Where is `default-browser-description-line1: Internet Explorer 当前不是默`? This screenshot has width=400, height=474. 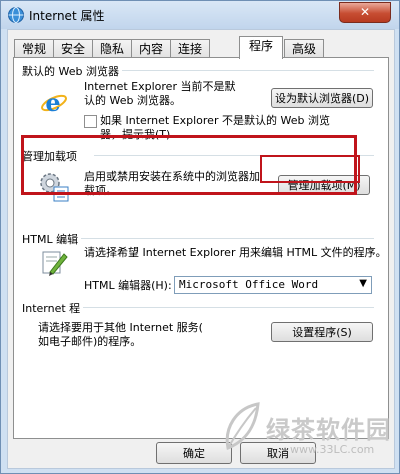
default-browser-description-line1: Internet Explorer 当前不是默 is located at coordinates (160, 86).